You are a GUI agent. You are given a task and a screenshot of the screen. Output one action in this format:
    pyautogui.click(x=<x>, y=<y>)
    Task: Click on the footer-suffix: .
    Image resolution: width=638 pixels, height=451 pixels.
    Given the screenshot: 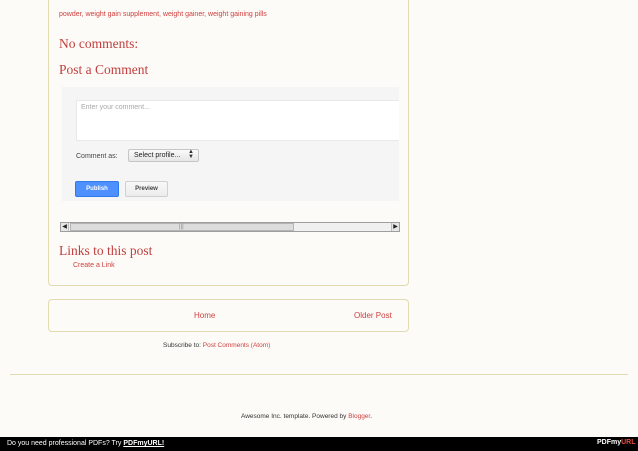 What is the action you would take?
    pyautogui.click(x=371, y=416)
    